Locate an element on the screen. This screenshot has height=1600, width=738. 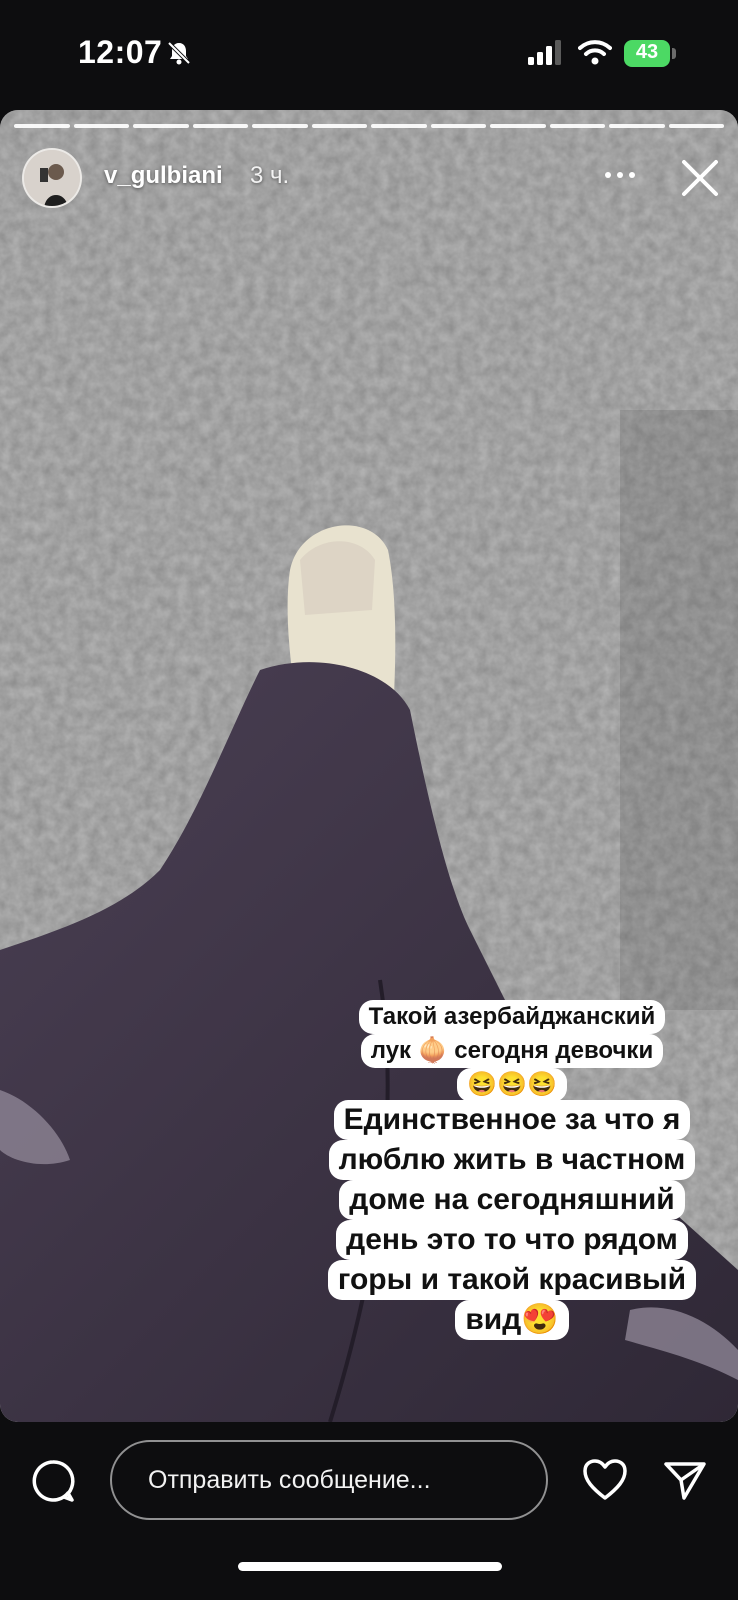
story-username: v_gulbiani is located at coordinates (163, 176).